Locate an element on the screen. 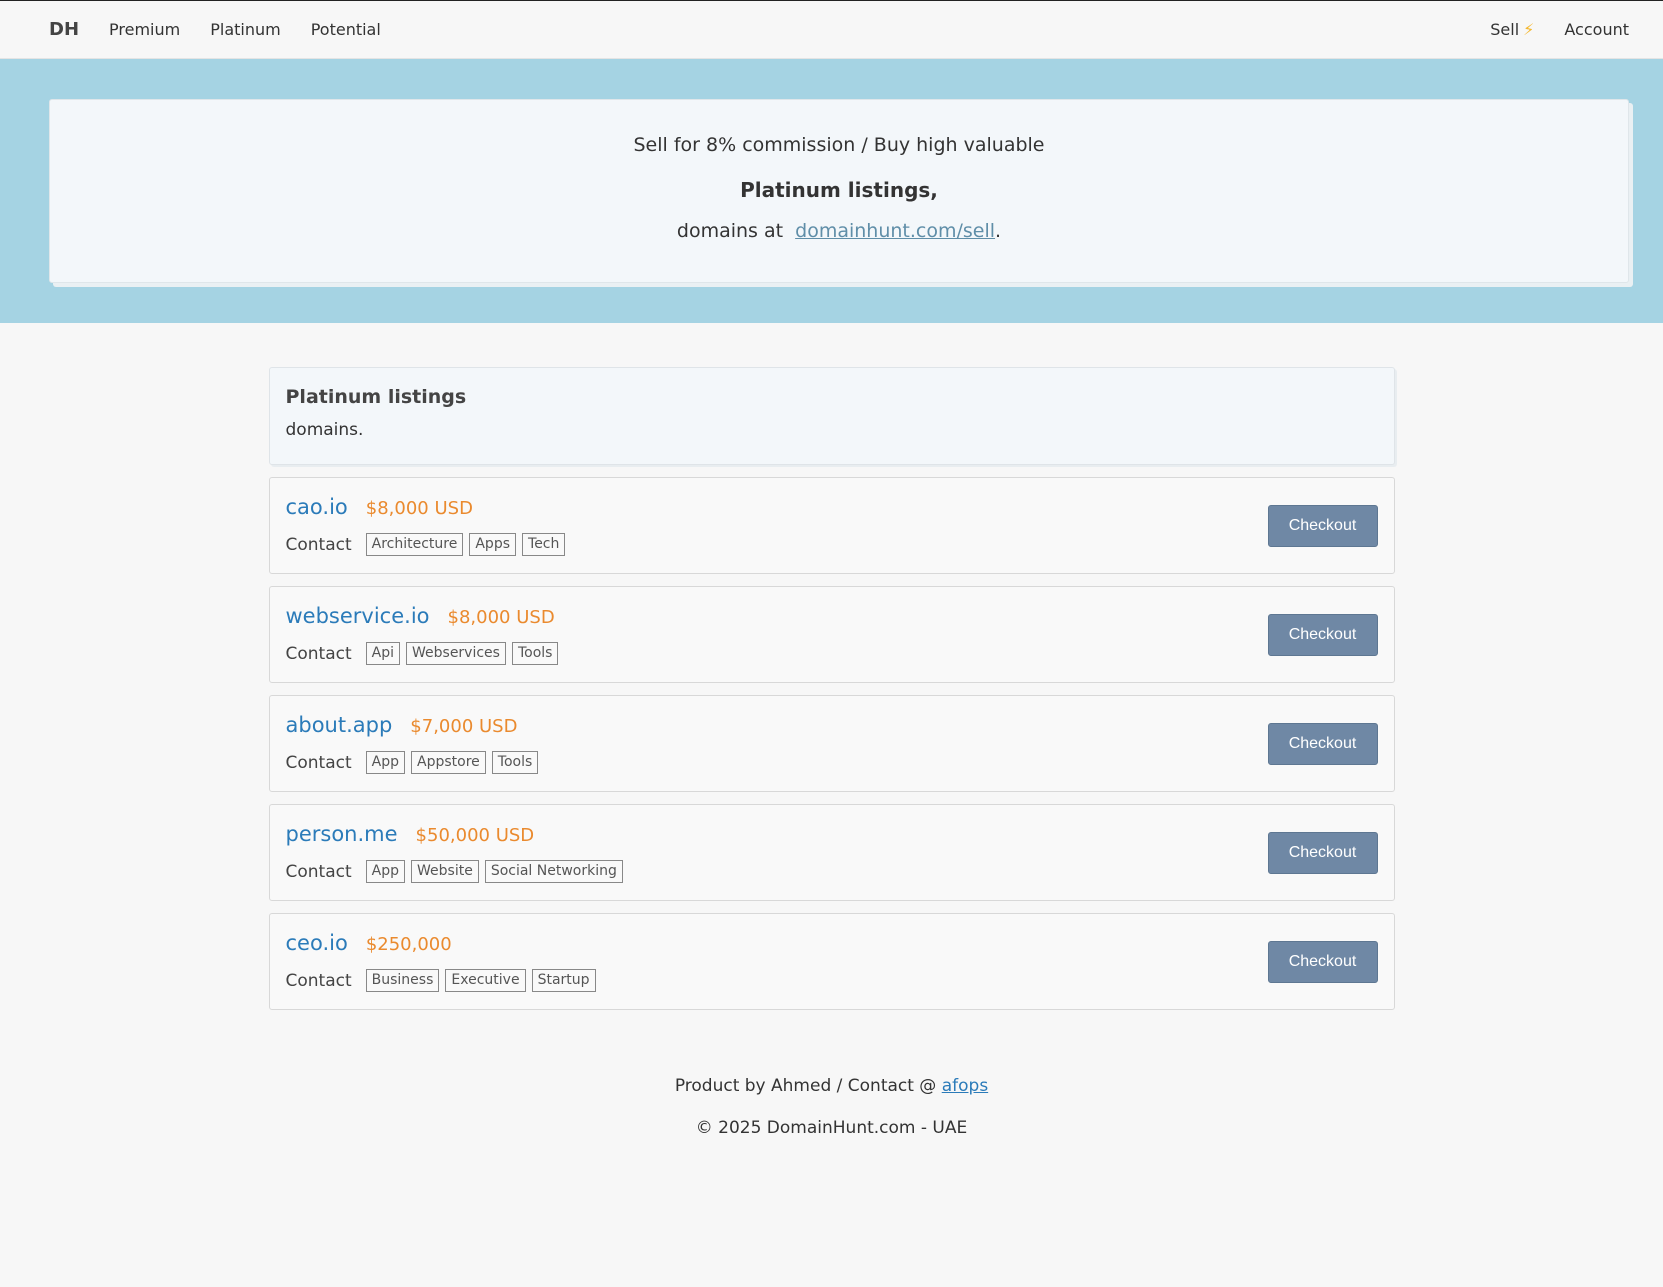 The width and height of the screenshot is (1663, 1287). lightning-icon: ⚡ is located at coordinates (1529, 29).